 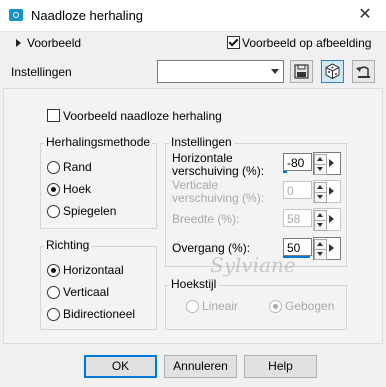 What do you see at coordinates (201, 142) in the screenshot?
I see `settings-group-title: Instellingen` at bounding box center [201, 142].